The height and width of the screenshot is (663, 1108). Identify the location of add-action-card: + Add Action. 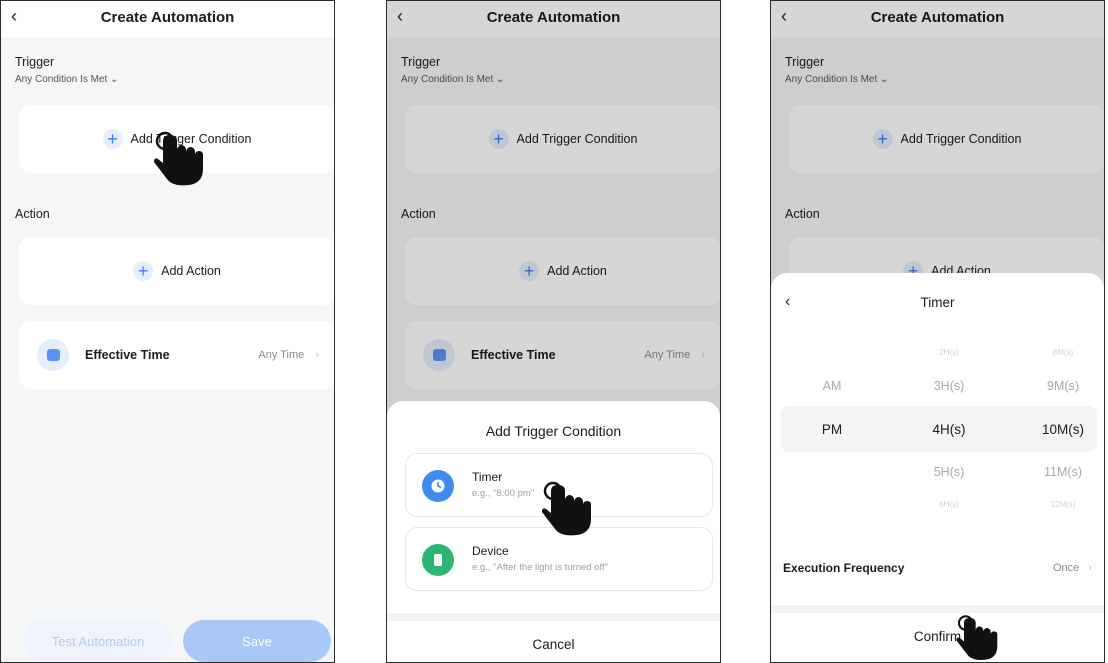
(176, 271).